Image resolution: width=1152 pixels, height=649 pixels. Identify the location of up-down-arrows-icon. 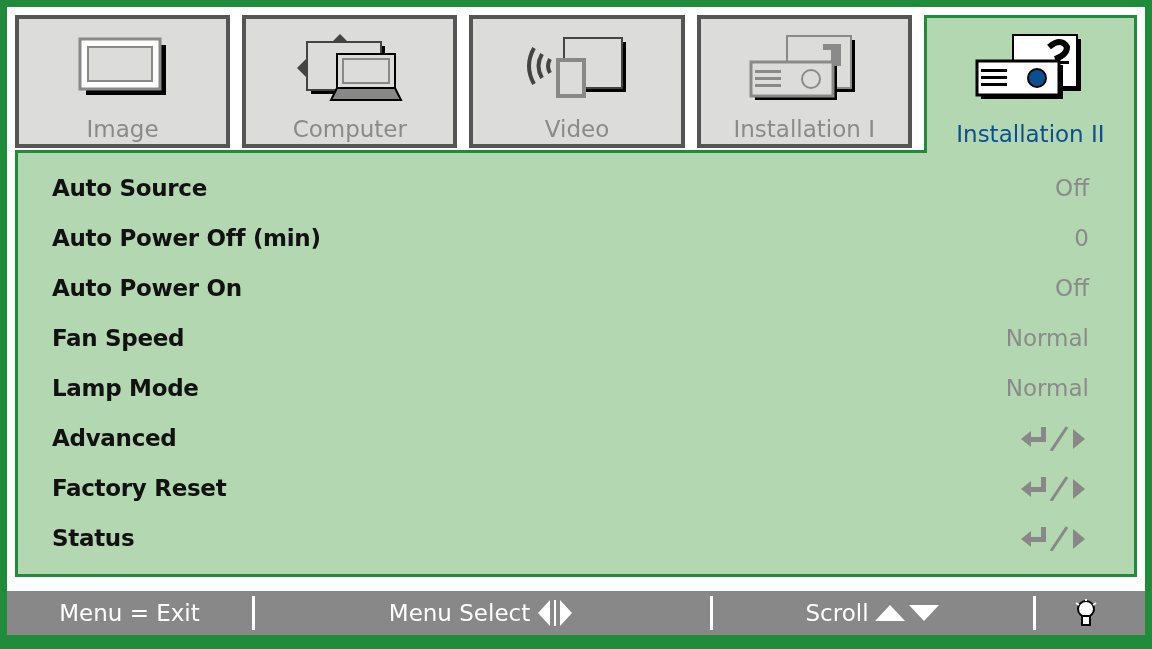
(907, 613).